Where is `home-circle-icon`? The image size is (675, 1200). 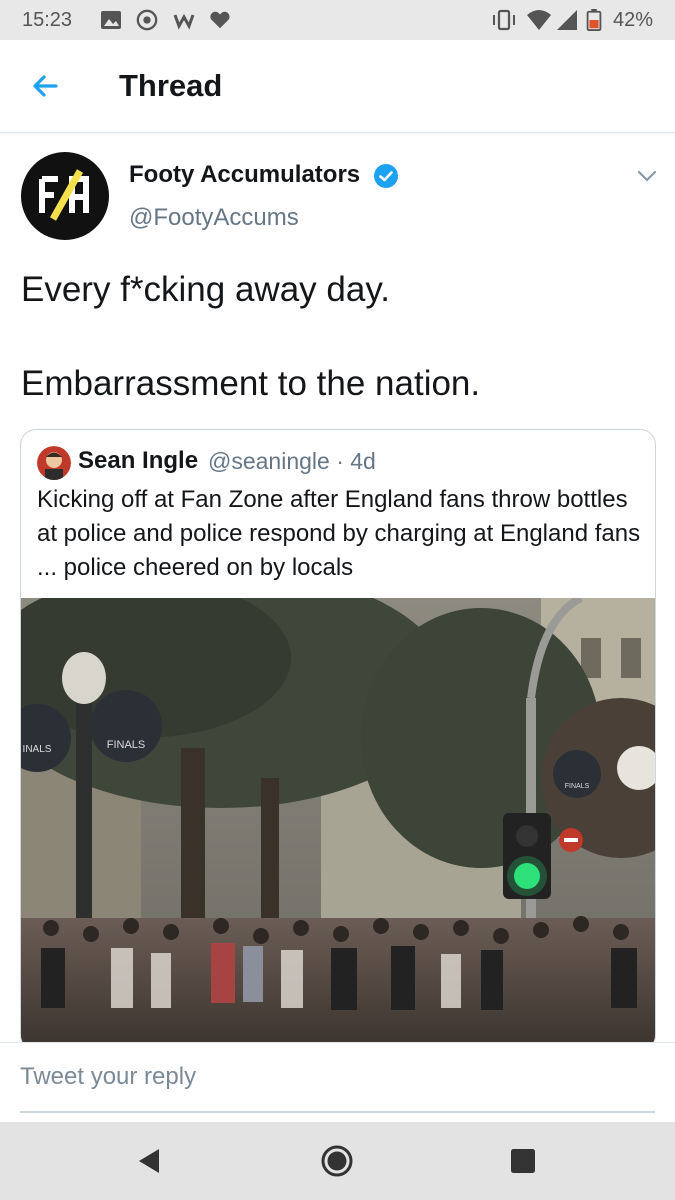
home-circle-icon is located at coordinates (337, 1161).